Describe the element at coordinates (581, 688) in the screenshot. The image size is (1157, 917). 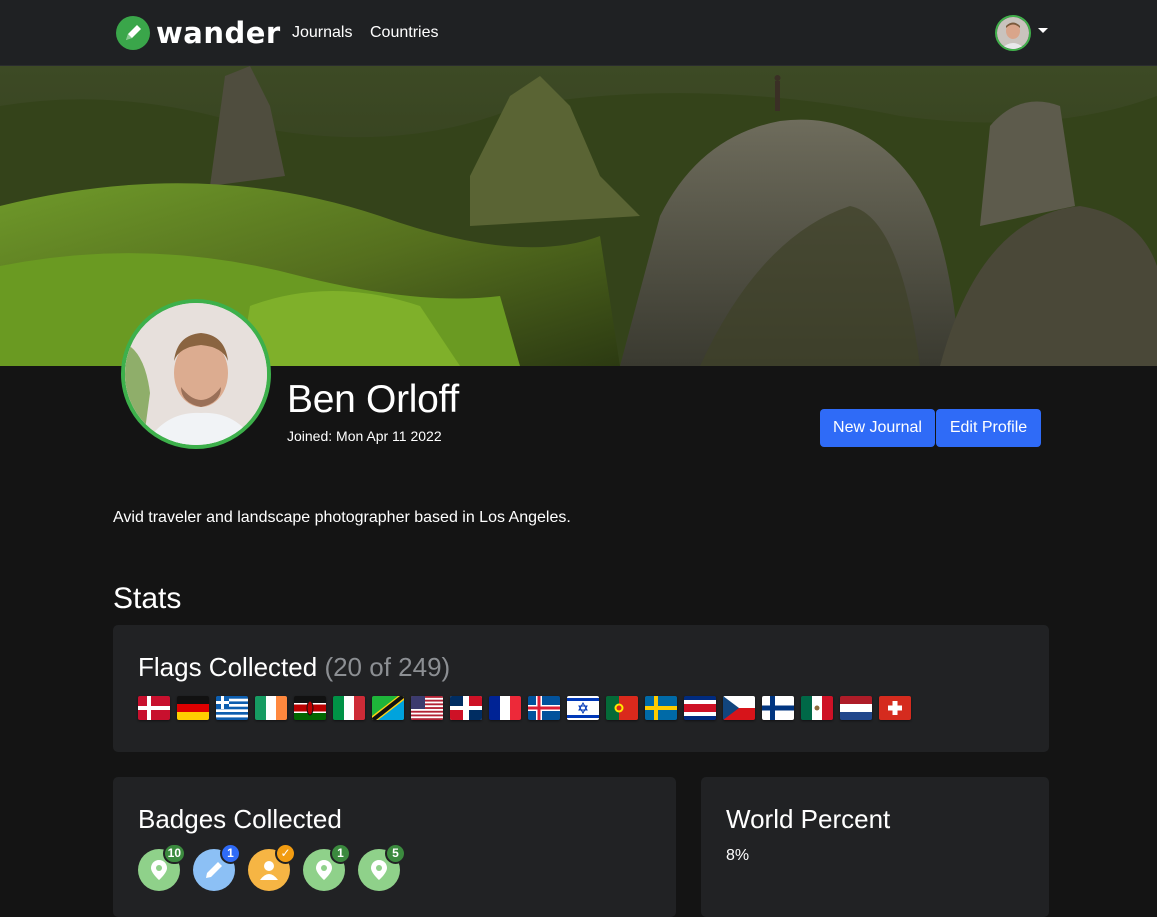
I see `flags-card: Flags Collected (20 of 249)` at that location.